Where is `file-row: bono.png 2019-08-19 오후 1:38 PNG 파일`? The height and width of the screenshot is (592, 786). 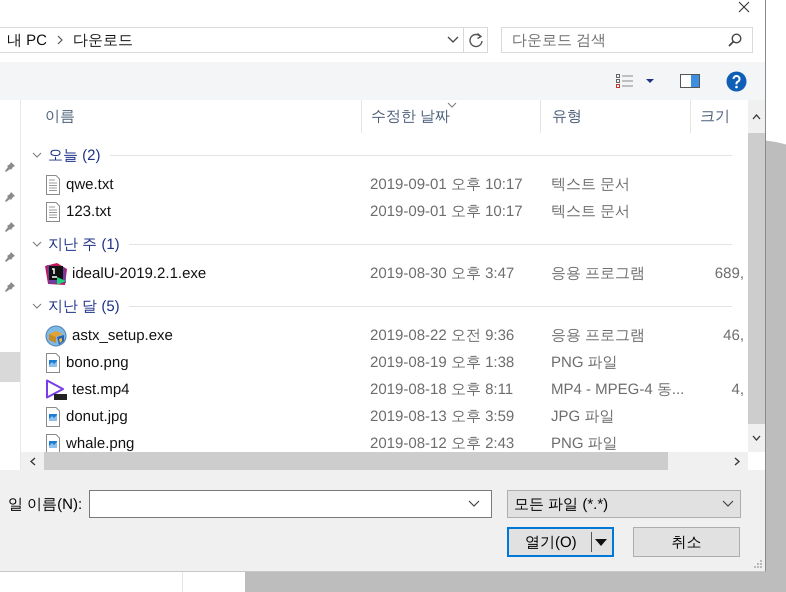 file-row: bono.png 2019-08-19 오후 1:38 PNG 파일 is located at coordinates (384, 362).